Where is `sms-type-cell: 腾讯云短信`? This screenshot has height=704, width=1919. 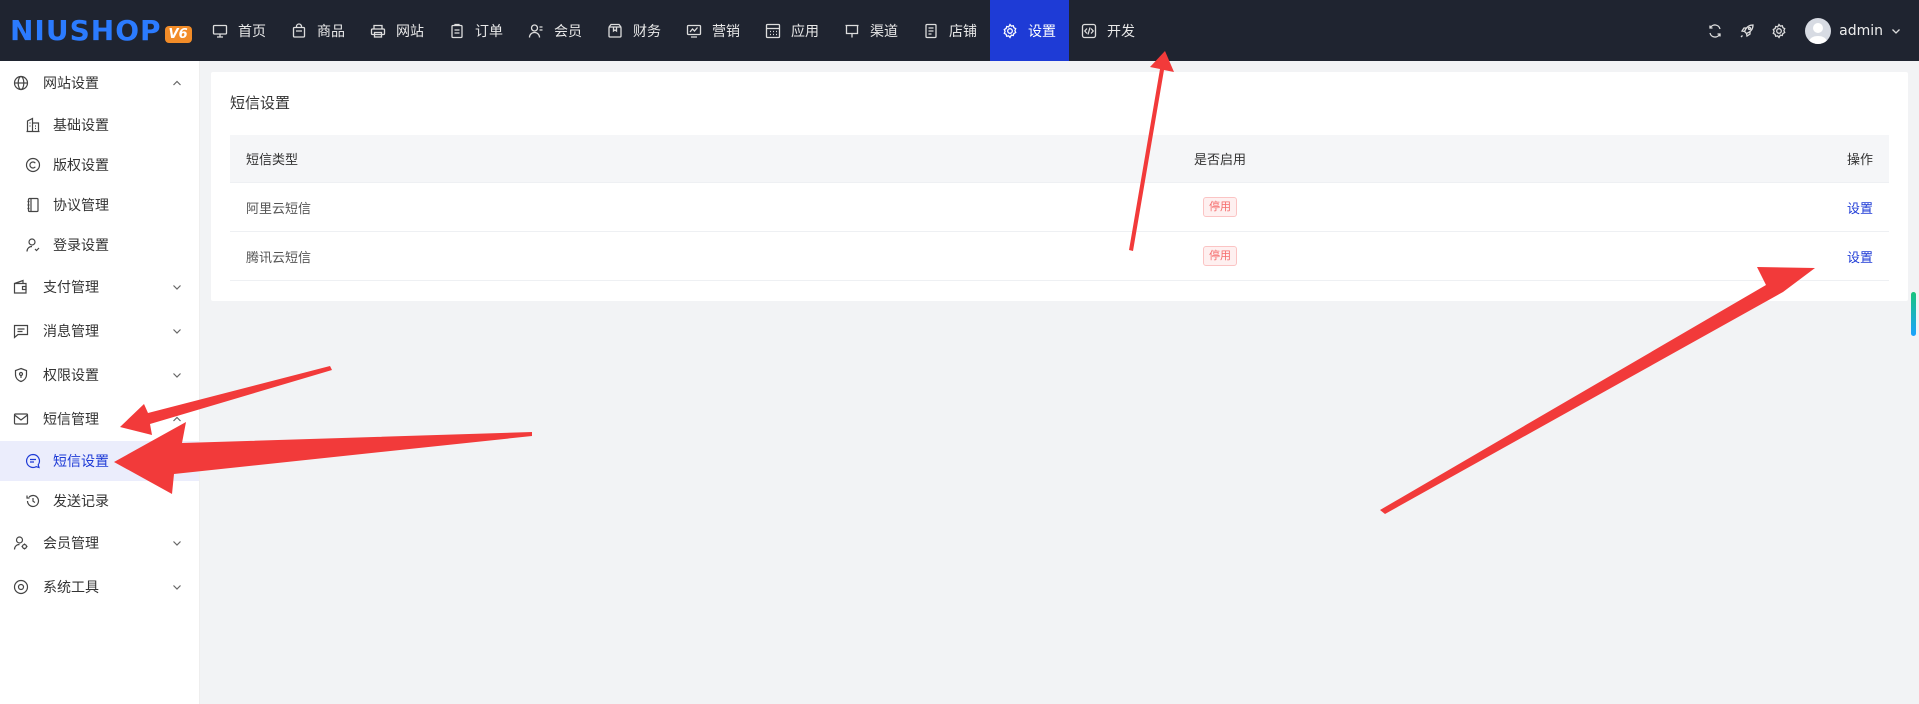 sms-type-cell: 腾讯云短信 is located at coordinates (279, 258).